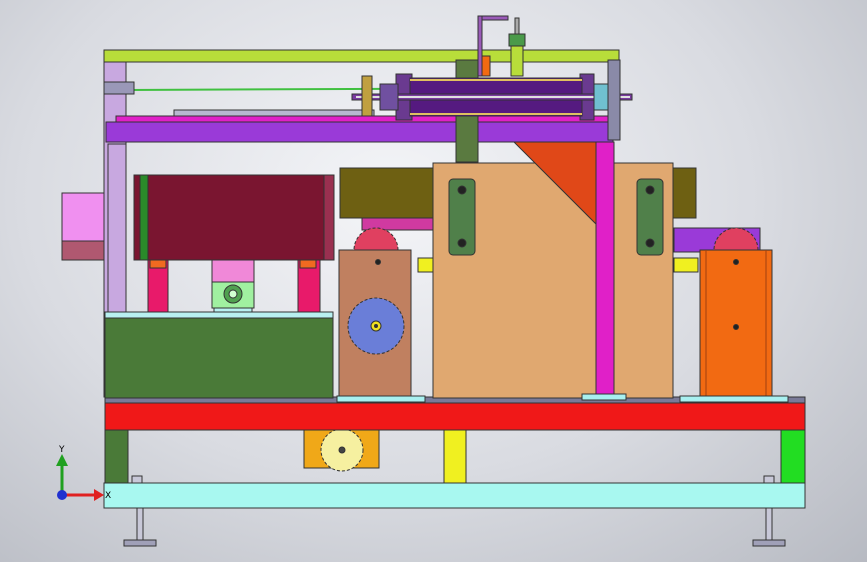 This screenshot has height=562, width=867. Describe the element at coordinates (454, 495) in the screenshot. I see `base-beam` at that location.